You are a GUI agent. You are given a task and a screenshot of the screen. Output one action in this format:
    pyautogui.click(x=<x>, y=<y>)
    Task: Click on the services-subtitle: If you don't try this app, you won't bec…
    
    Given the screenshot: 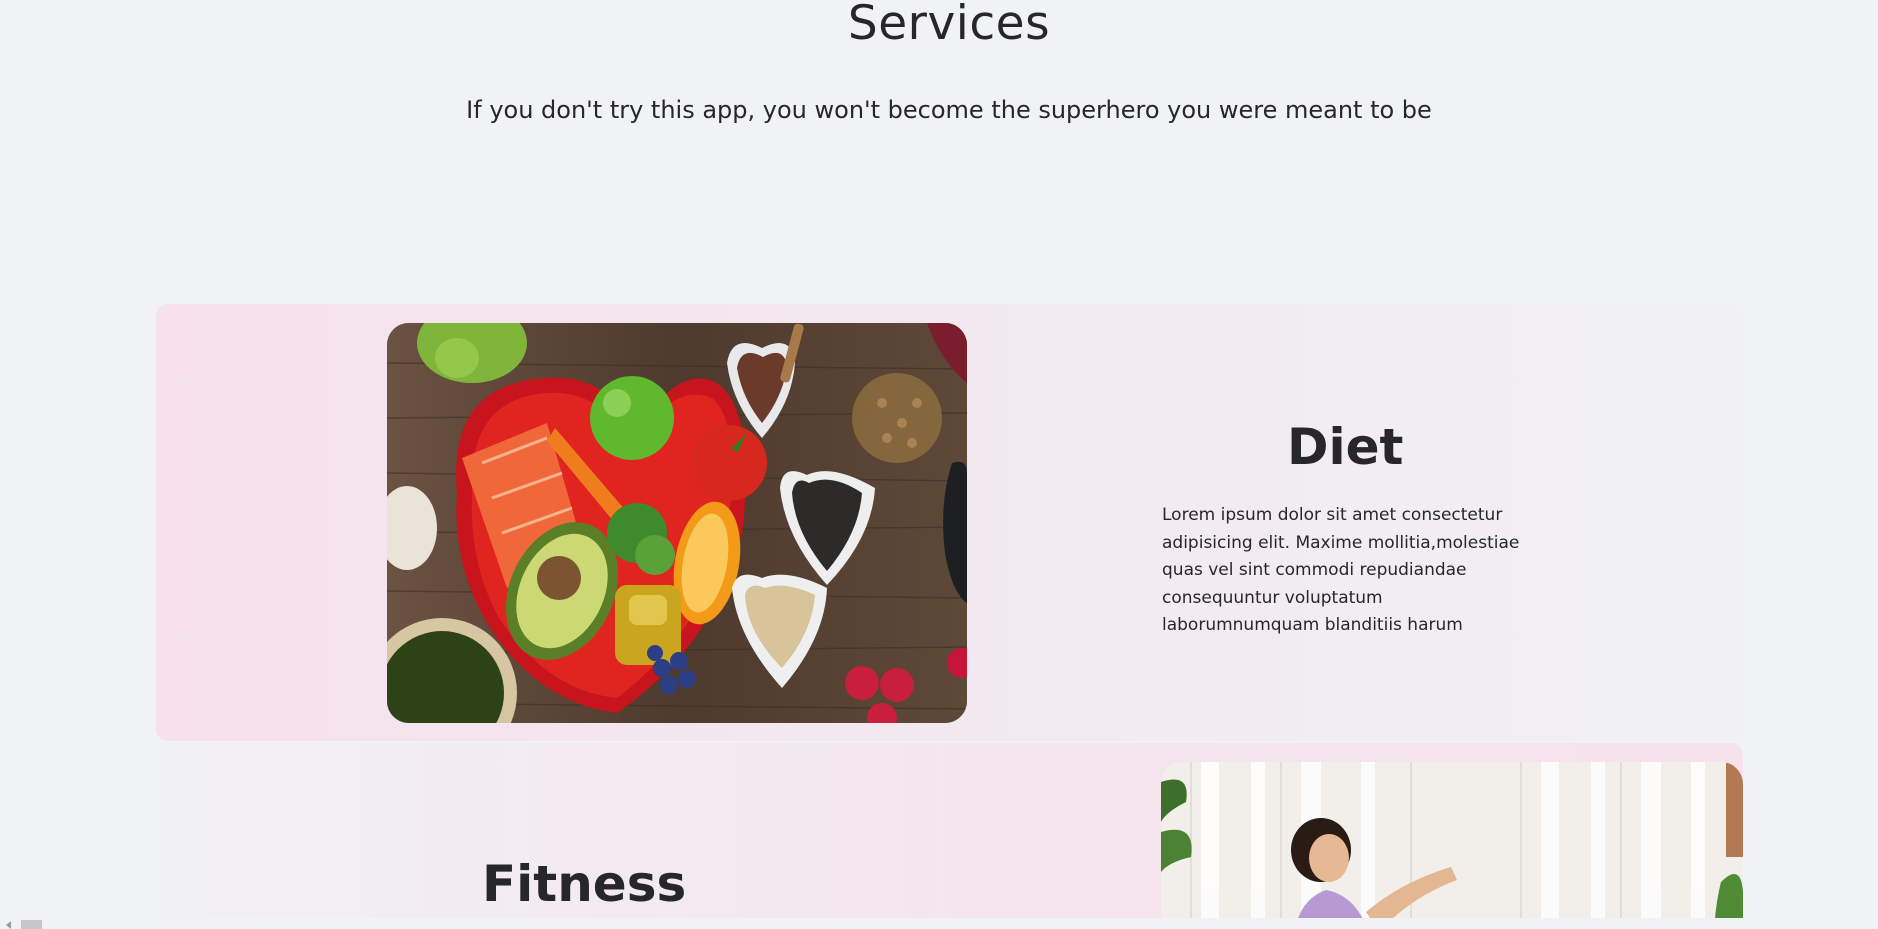 What is the action you would take?
    pyautogui.click(x=949, y=110)
    